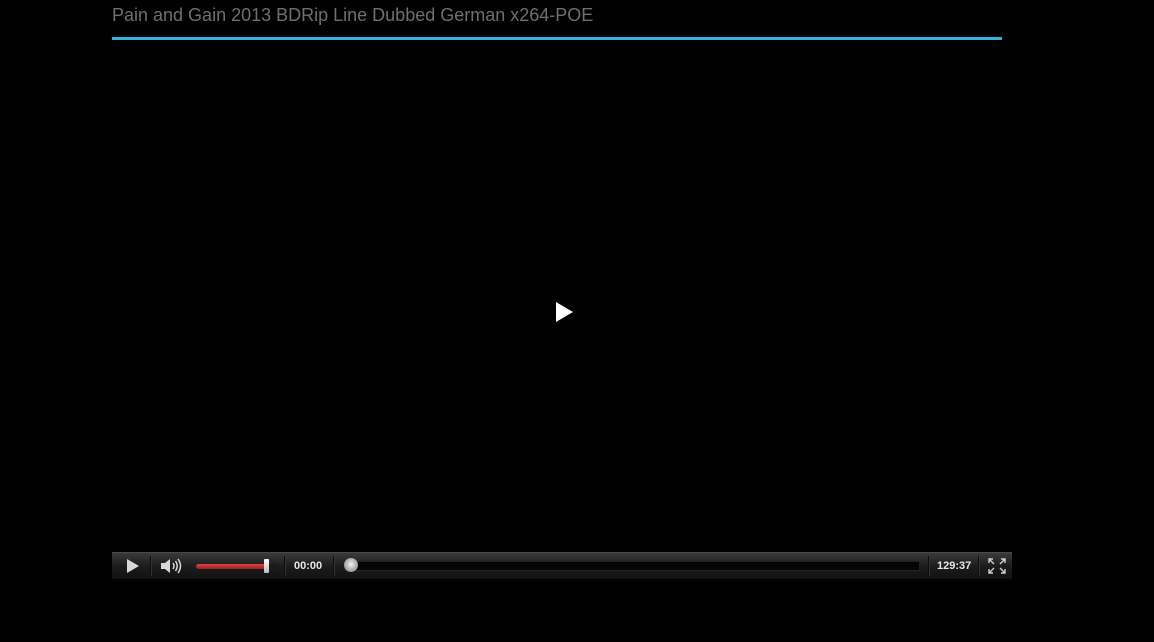  I want to click on fullscreen-button, so click(997, 566).